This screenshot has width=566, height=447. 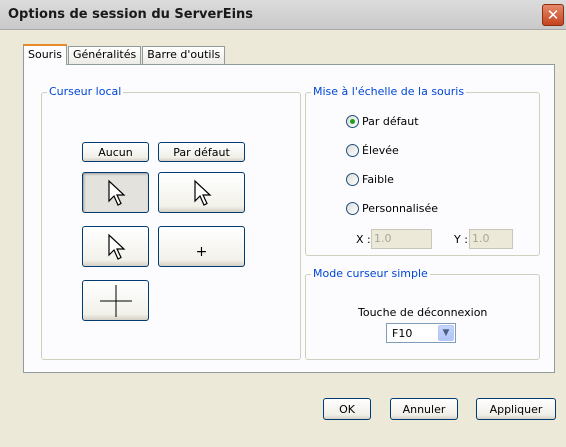 What do you see at coordinates (131, 14) in the screenshot?
I see `window-title: Options de session du ServerEins` at bounding box center [131, 14].